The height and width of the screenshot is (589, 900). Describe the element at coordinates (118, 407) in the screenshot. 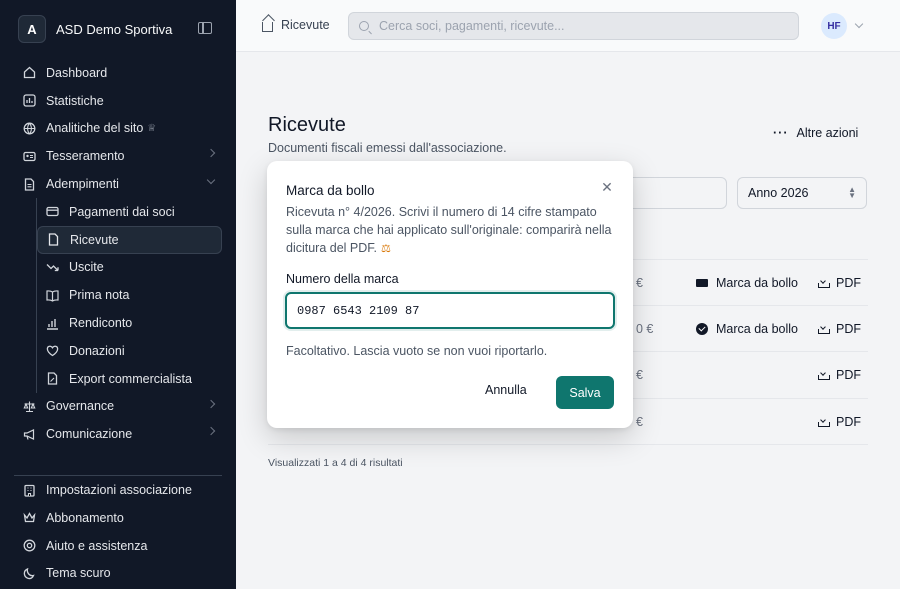

I see `sidebar-item-governance: Governance` at that location.